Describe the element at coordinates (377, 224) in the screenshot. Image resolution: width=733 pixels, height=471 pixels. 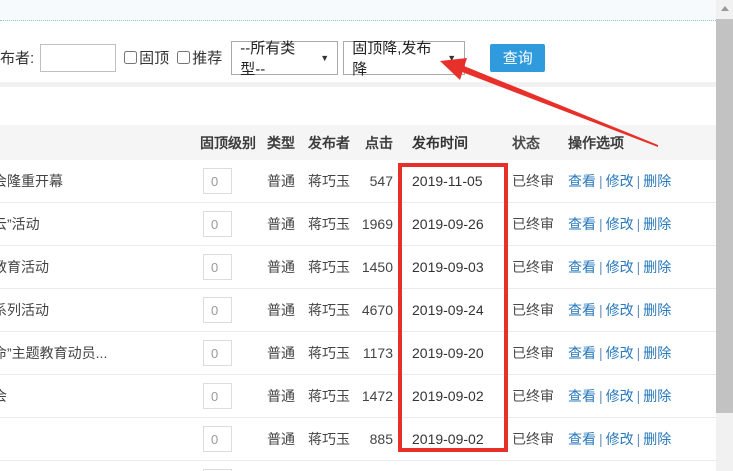
I see `clicks-cell: 1969` at that location.